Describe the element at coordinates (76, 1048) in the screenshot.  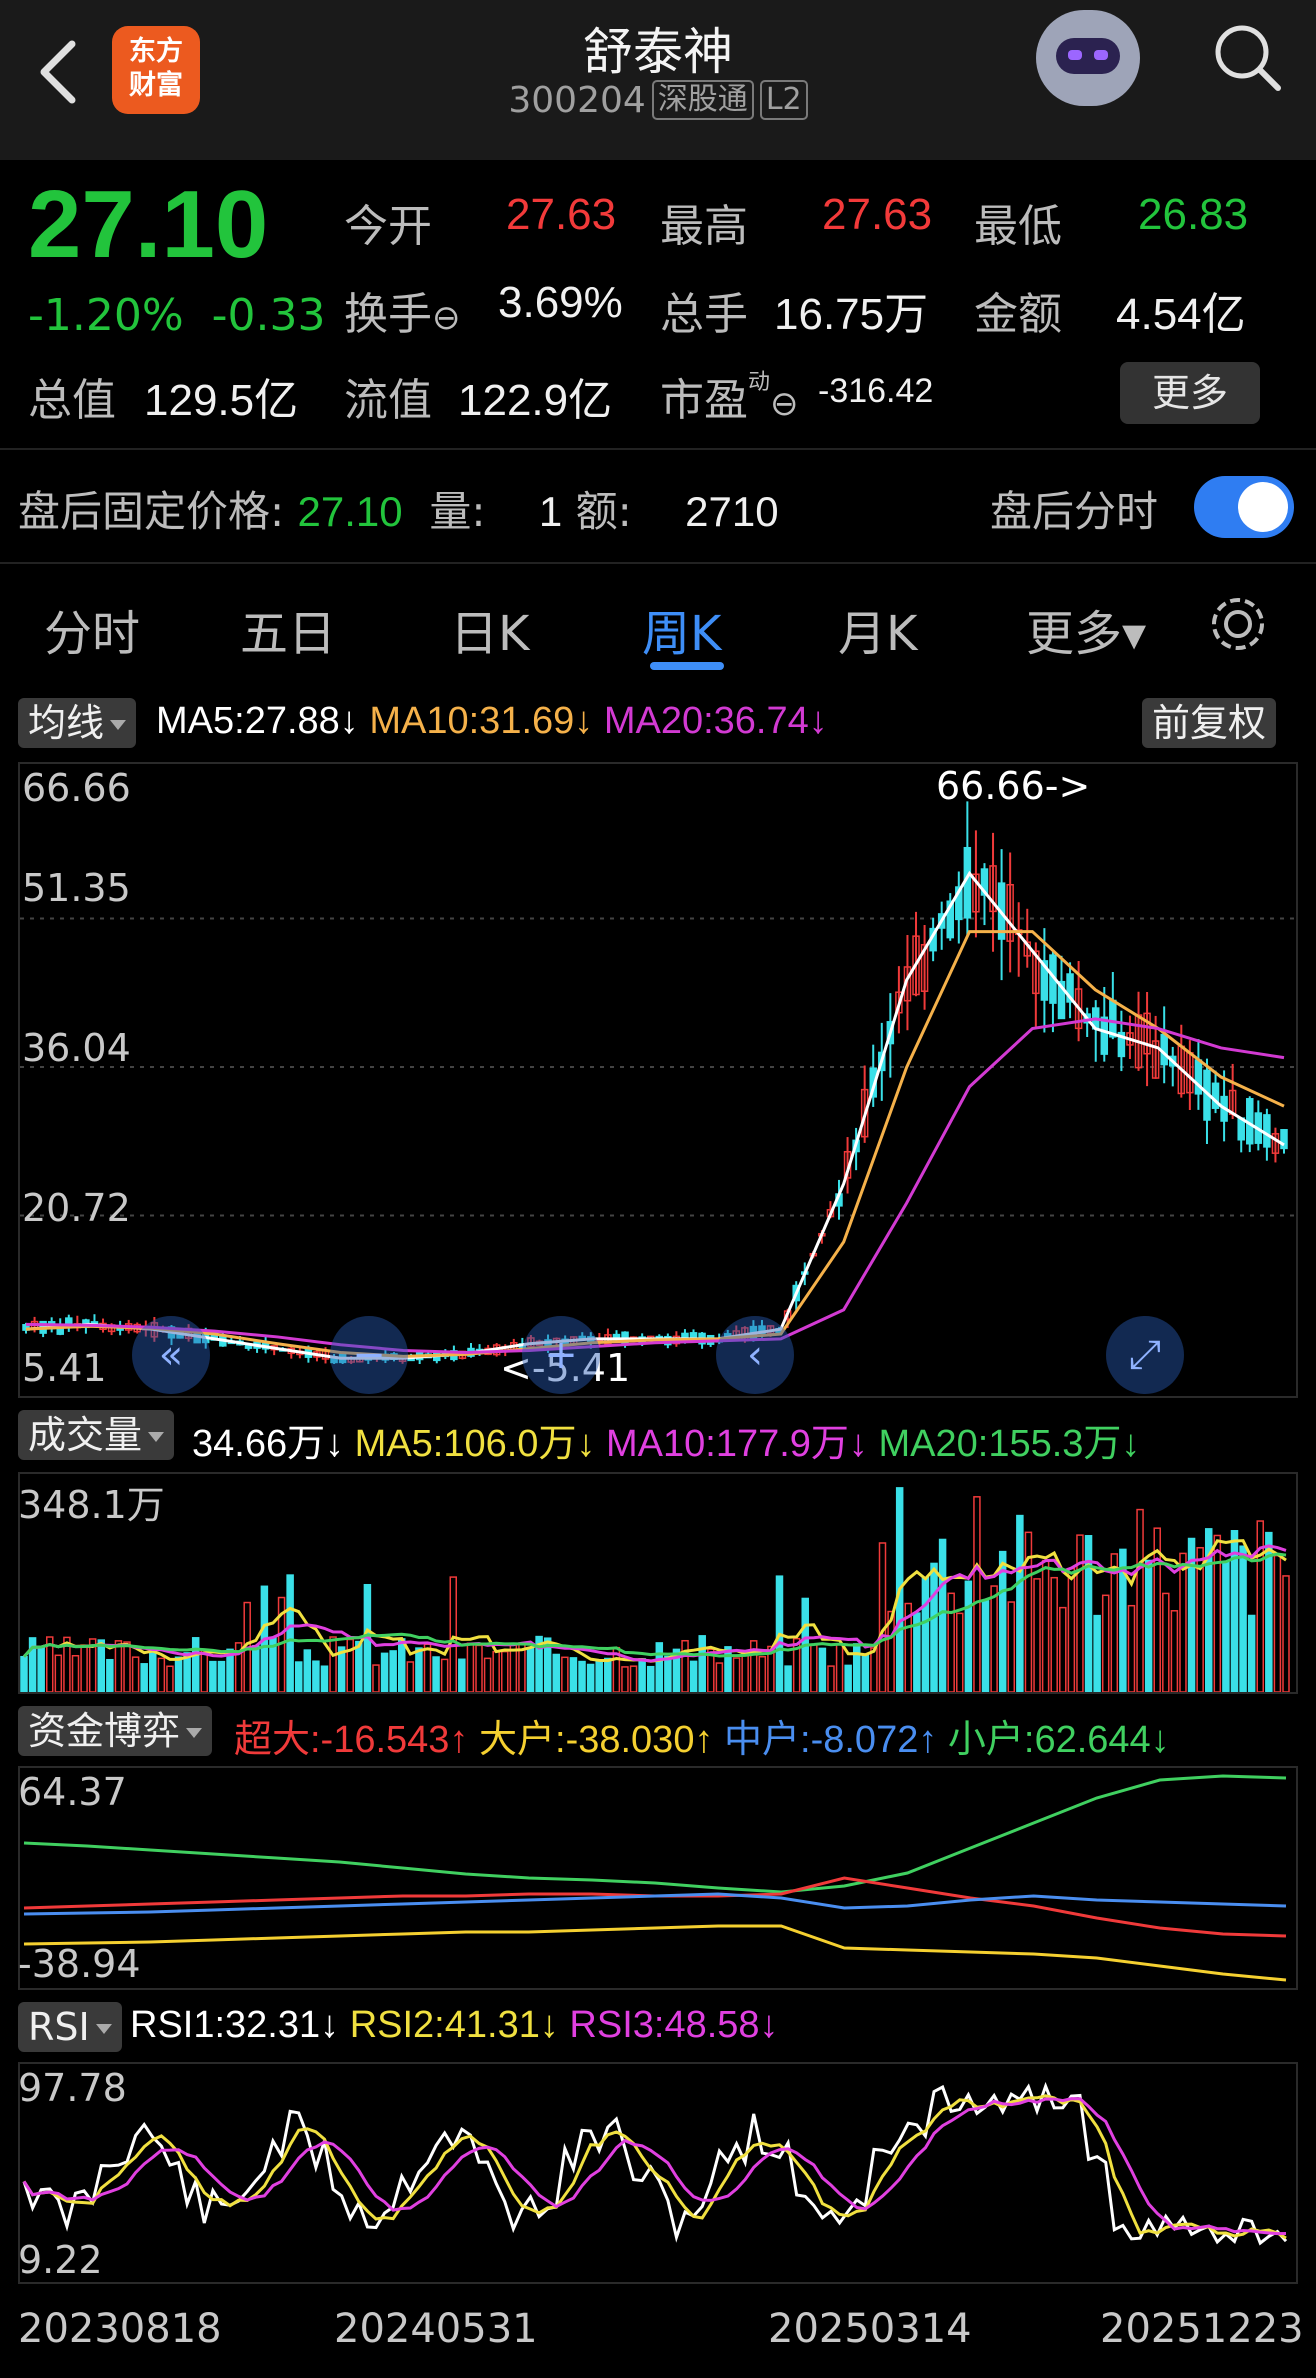
I see `price-axis-label: 36.04` at that location.